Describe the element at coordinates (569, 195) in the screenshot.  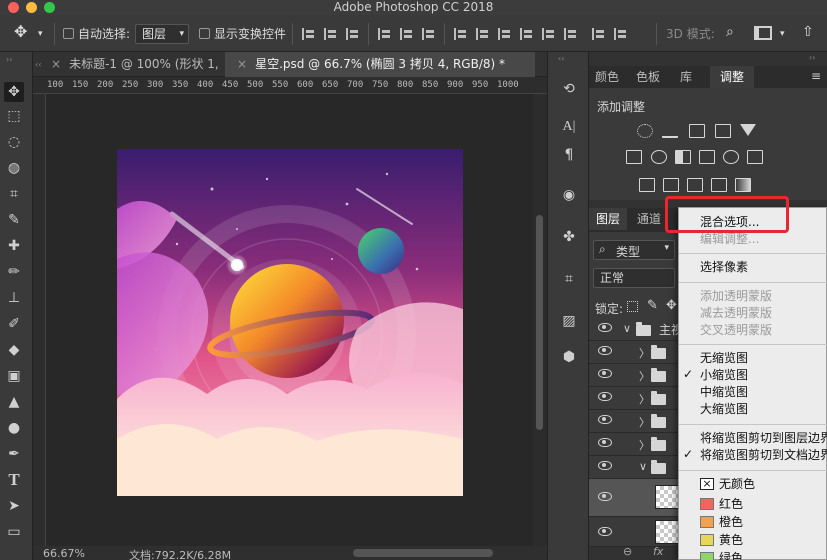
I see `properties-panel-icon: ◉` at that location.